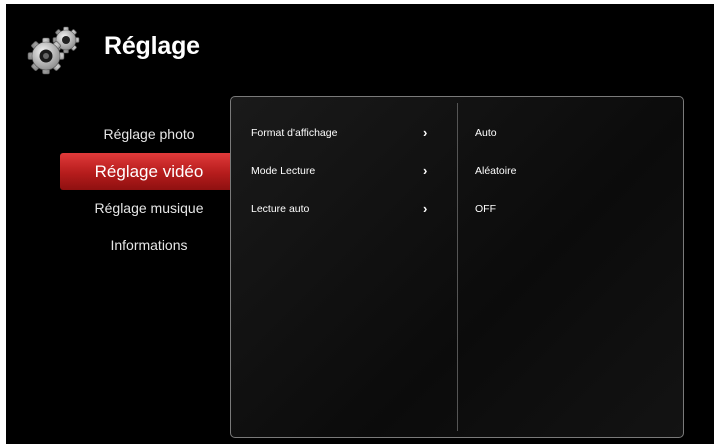 Image resolution: width=720 pixels, height=448 pixels. I want to click on menu-item-informations: Informations, so click(149, 245).